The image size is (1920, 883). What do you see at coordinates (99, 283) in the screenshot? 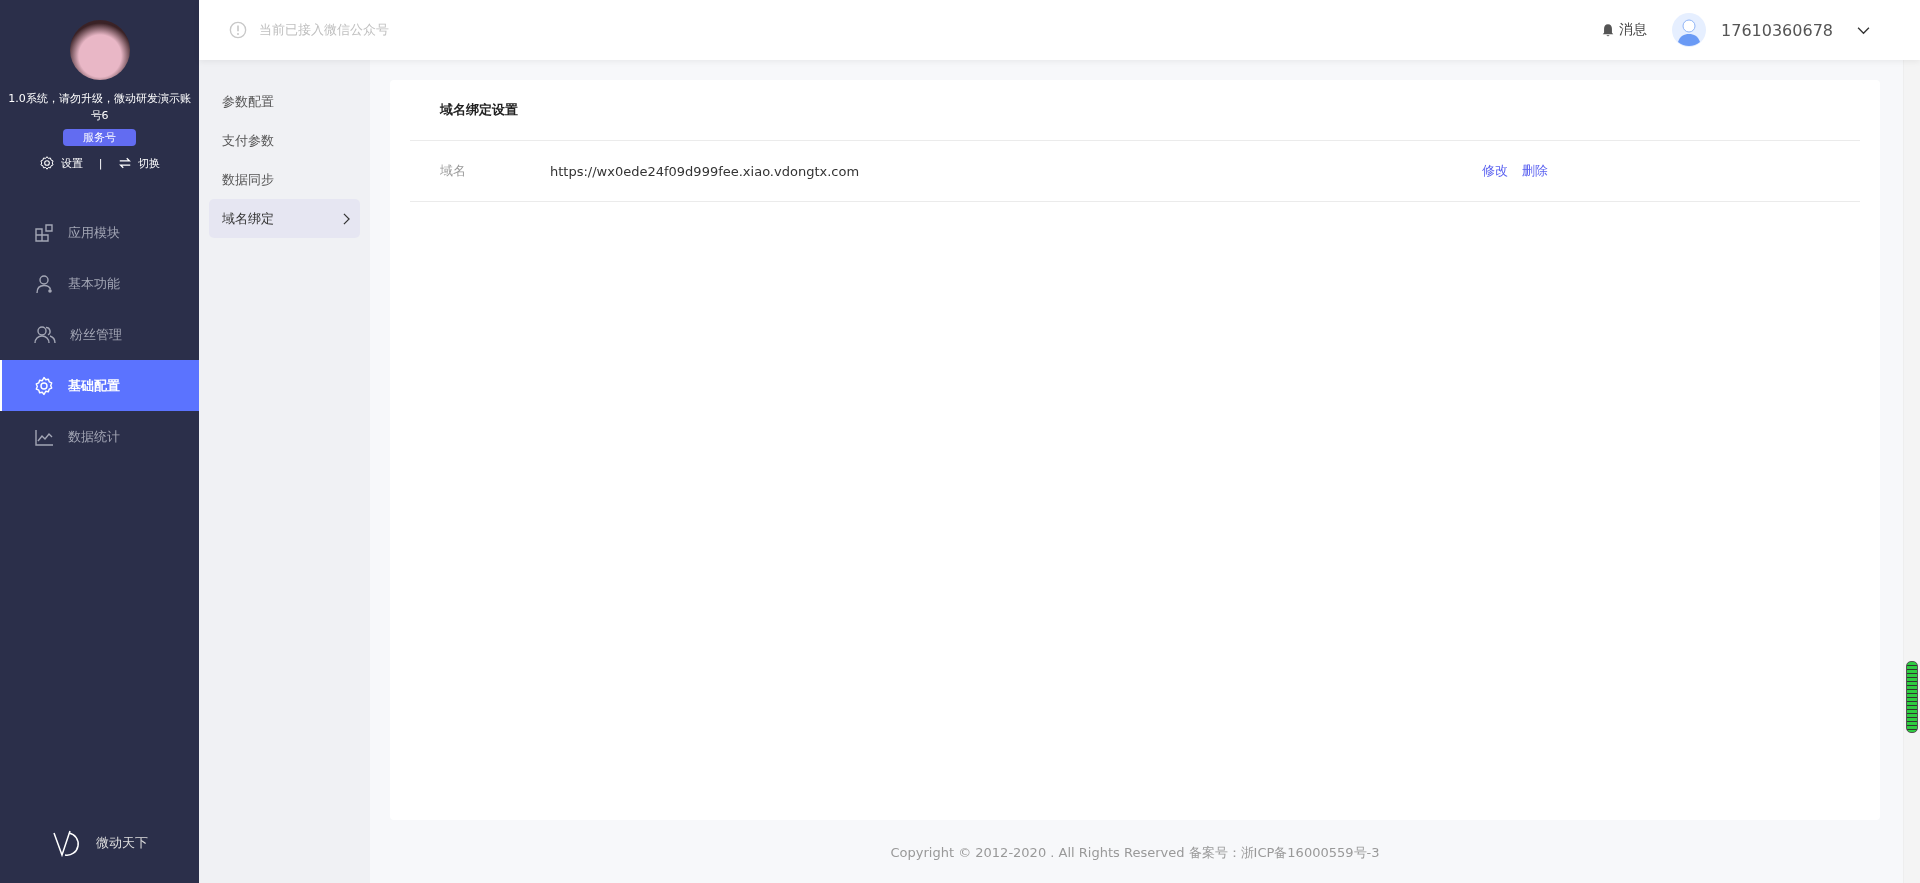
I see `nav-item: 基本功能` at bounding box center [99, 283].